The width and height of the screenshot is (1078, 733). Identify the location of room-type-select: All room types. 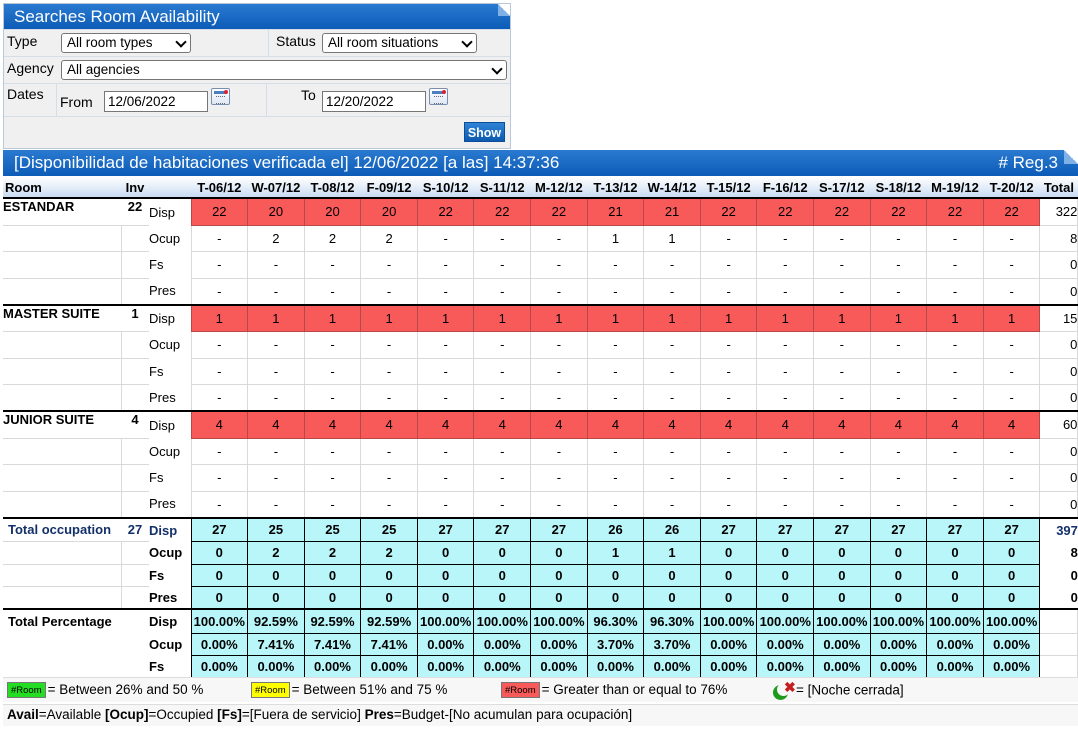
(126, 43).